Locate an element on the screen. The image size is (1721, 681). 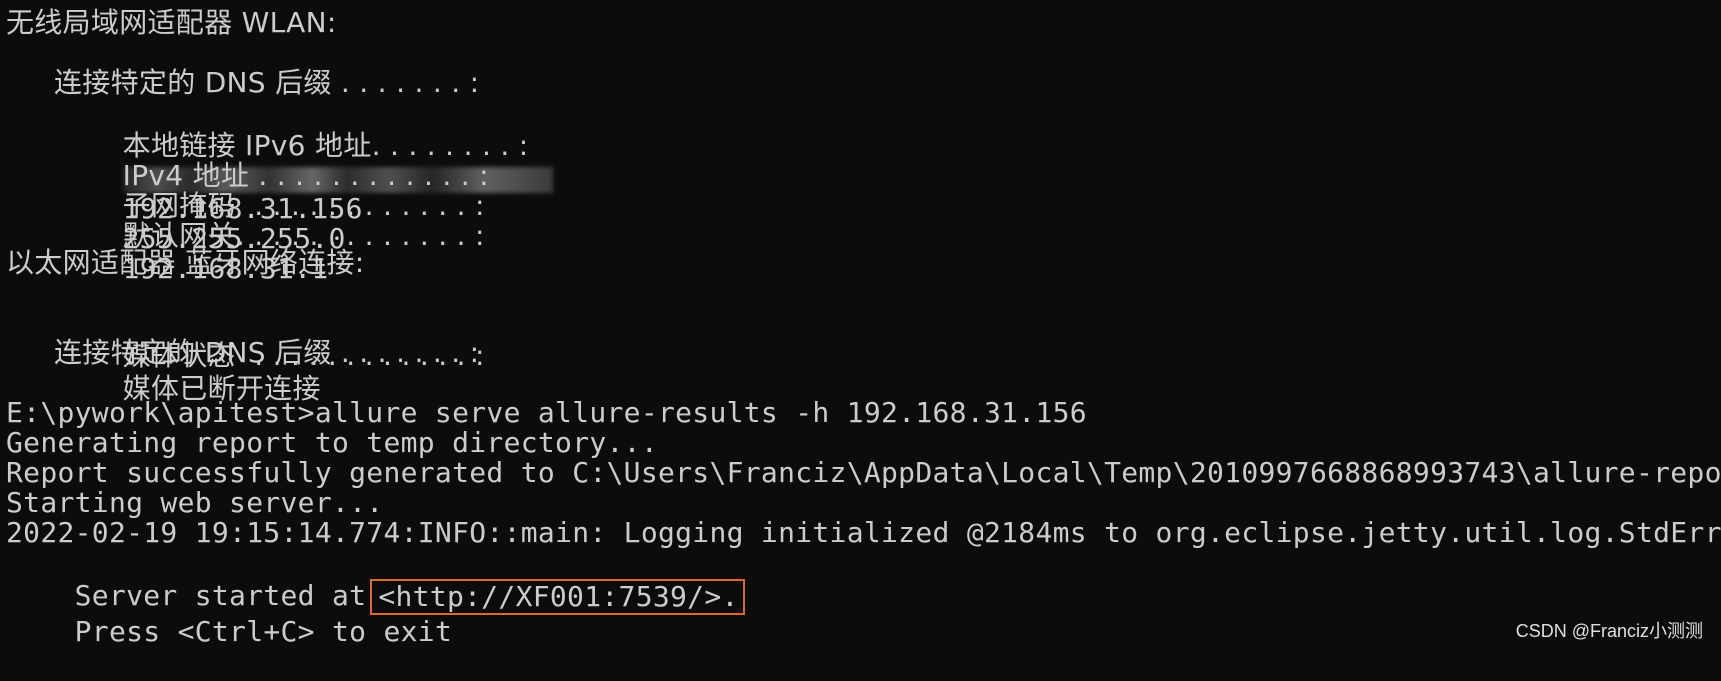
wlan-adapter-header: 无线局域网适配器 WLAN: is located at coordinates (171, 22).